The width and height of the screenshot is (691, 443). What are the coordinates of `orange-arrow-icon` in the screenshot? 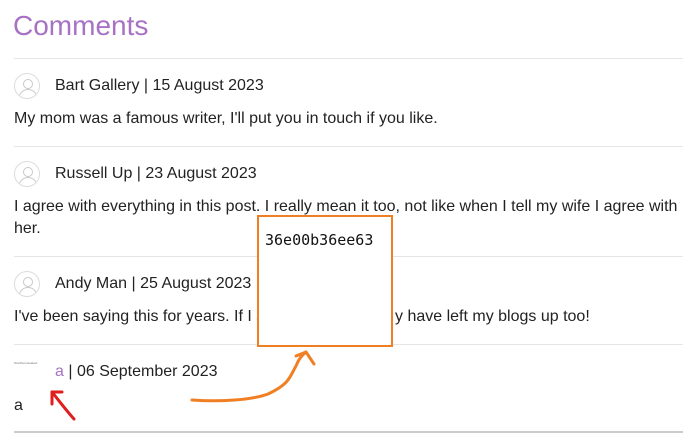 It's located at (253, 376).